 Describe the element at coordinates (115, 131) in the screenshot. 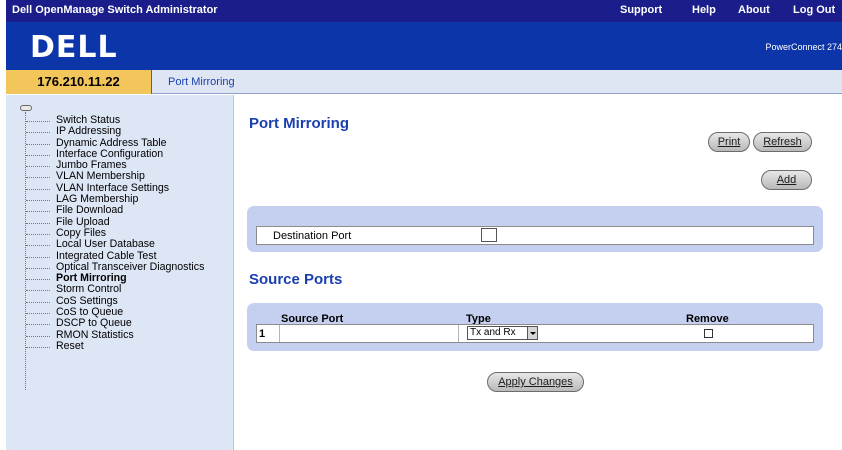

I see `sidebar-item-ip-addressing: IP Addressing` at that location.